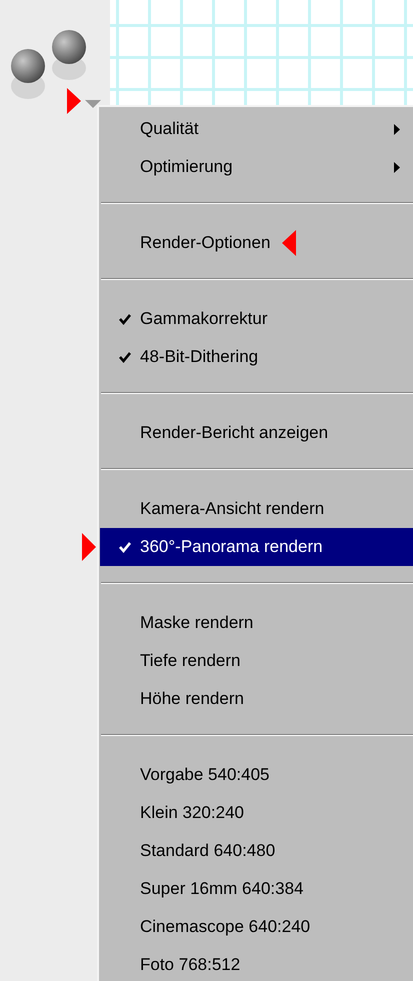 Image resolution: width=413 pixels, height=981 pixels. I want to click on menu-item: Qualität, so click(256, 129).